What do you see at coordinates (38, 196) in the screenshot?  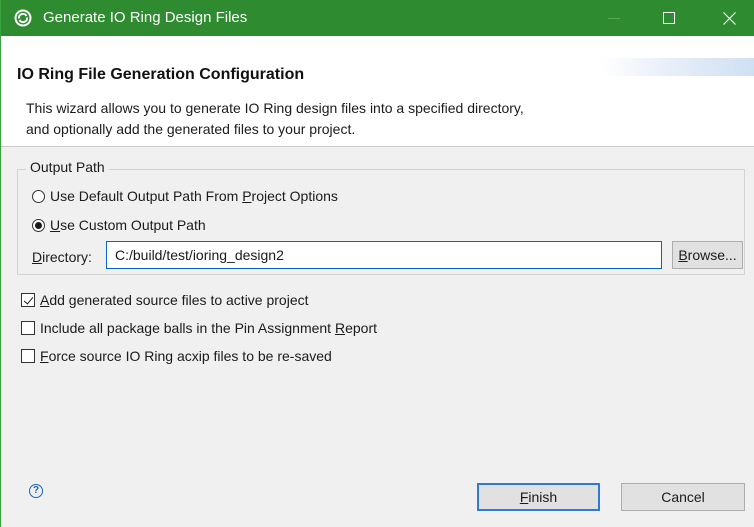 I see `radio-default-indicator` at bounding box center [38, 196].